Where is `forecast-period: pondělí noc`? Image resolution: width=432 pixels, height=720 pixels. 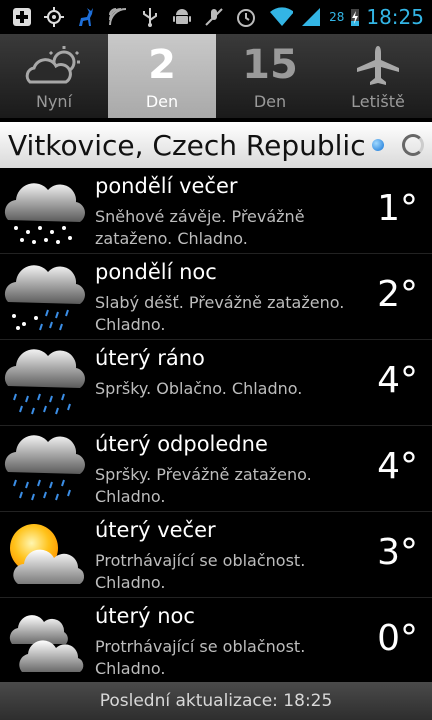
forecast-period: pondělí noc is located at coordinates (156, 272).